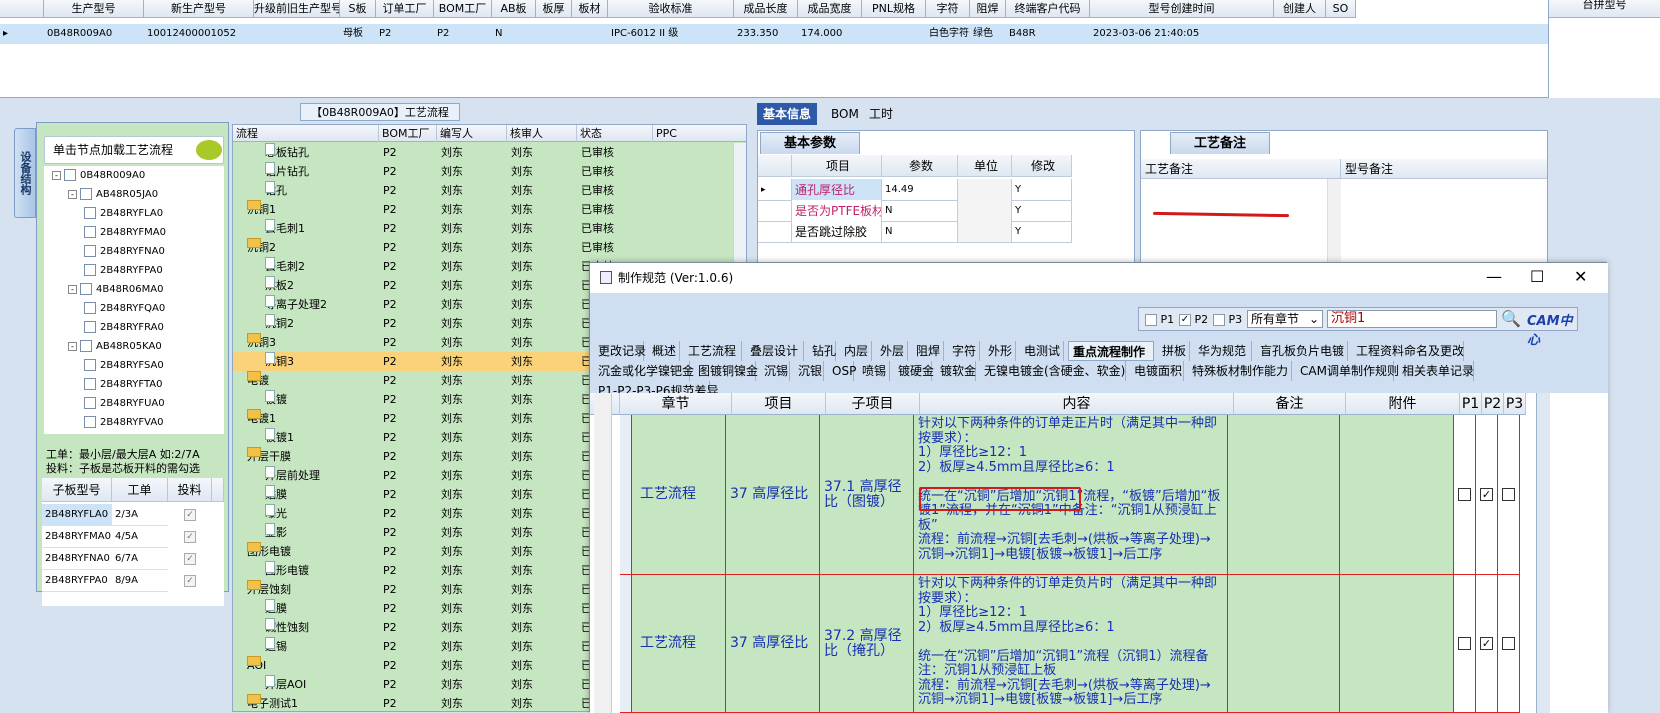 This screenshot has width=1660, height=713. I want to click on tree-node: - AB48R05JA0, so click(113, 195).